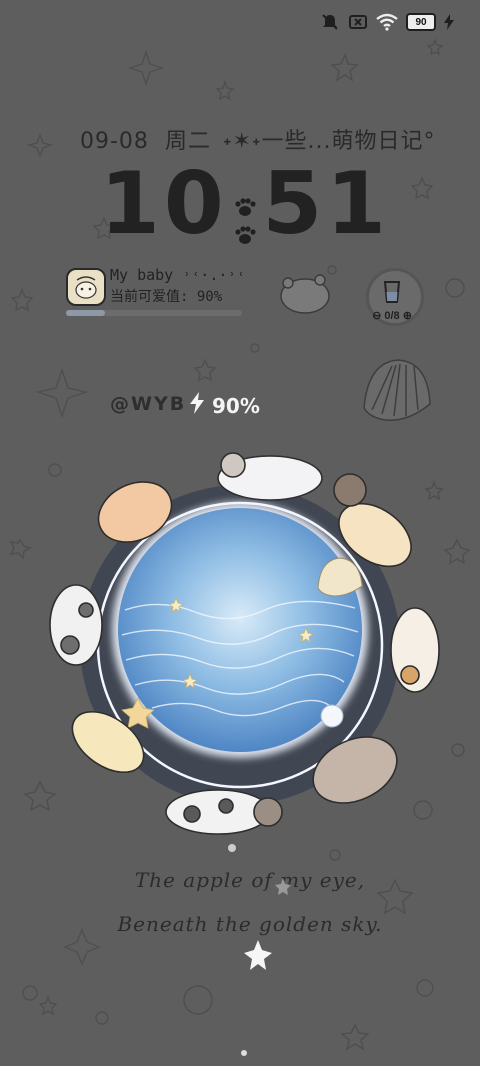 This screenshot has width=480, height=1066. Describe the element at coordinates (197, 405) in the screenshot. I see `lightning-icon` at that location.